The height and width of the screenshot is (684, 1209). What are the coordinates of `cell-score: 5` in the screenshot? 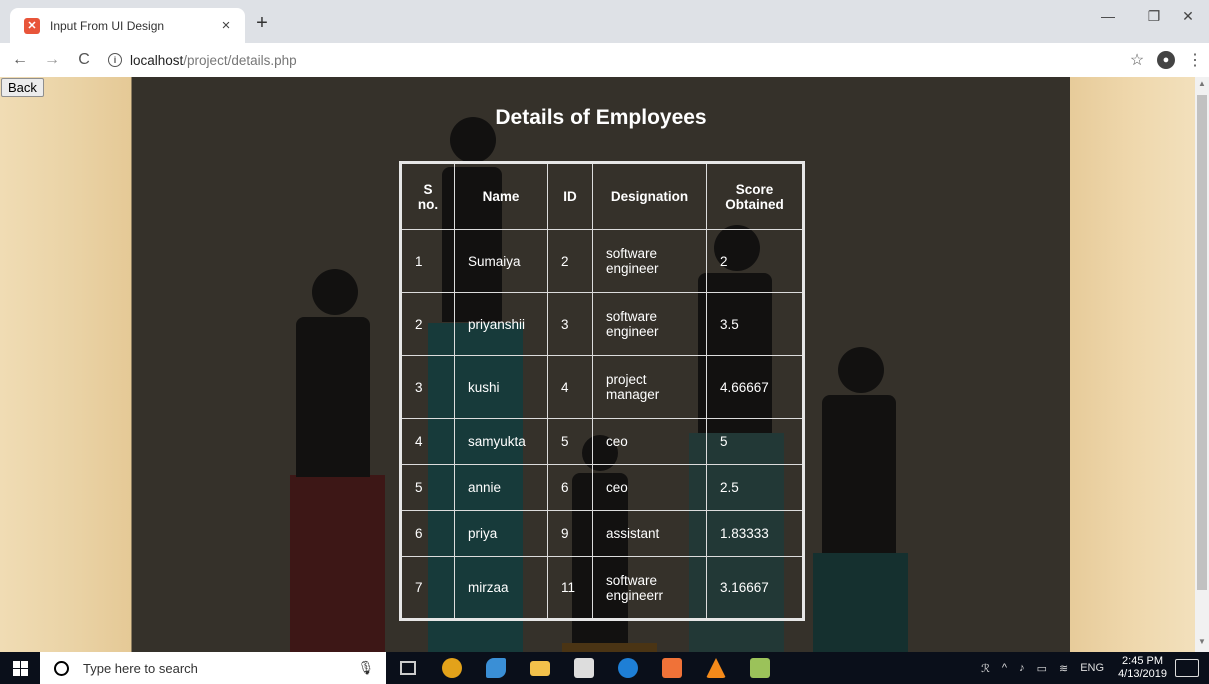 It's located at (755, 441).